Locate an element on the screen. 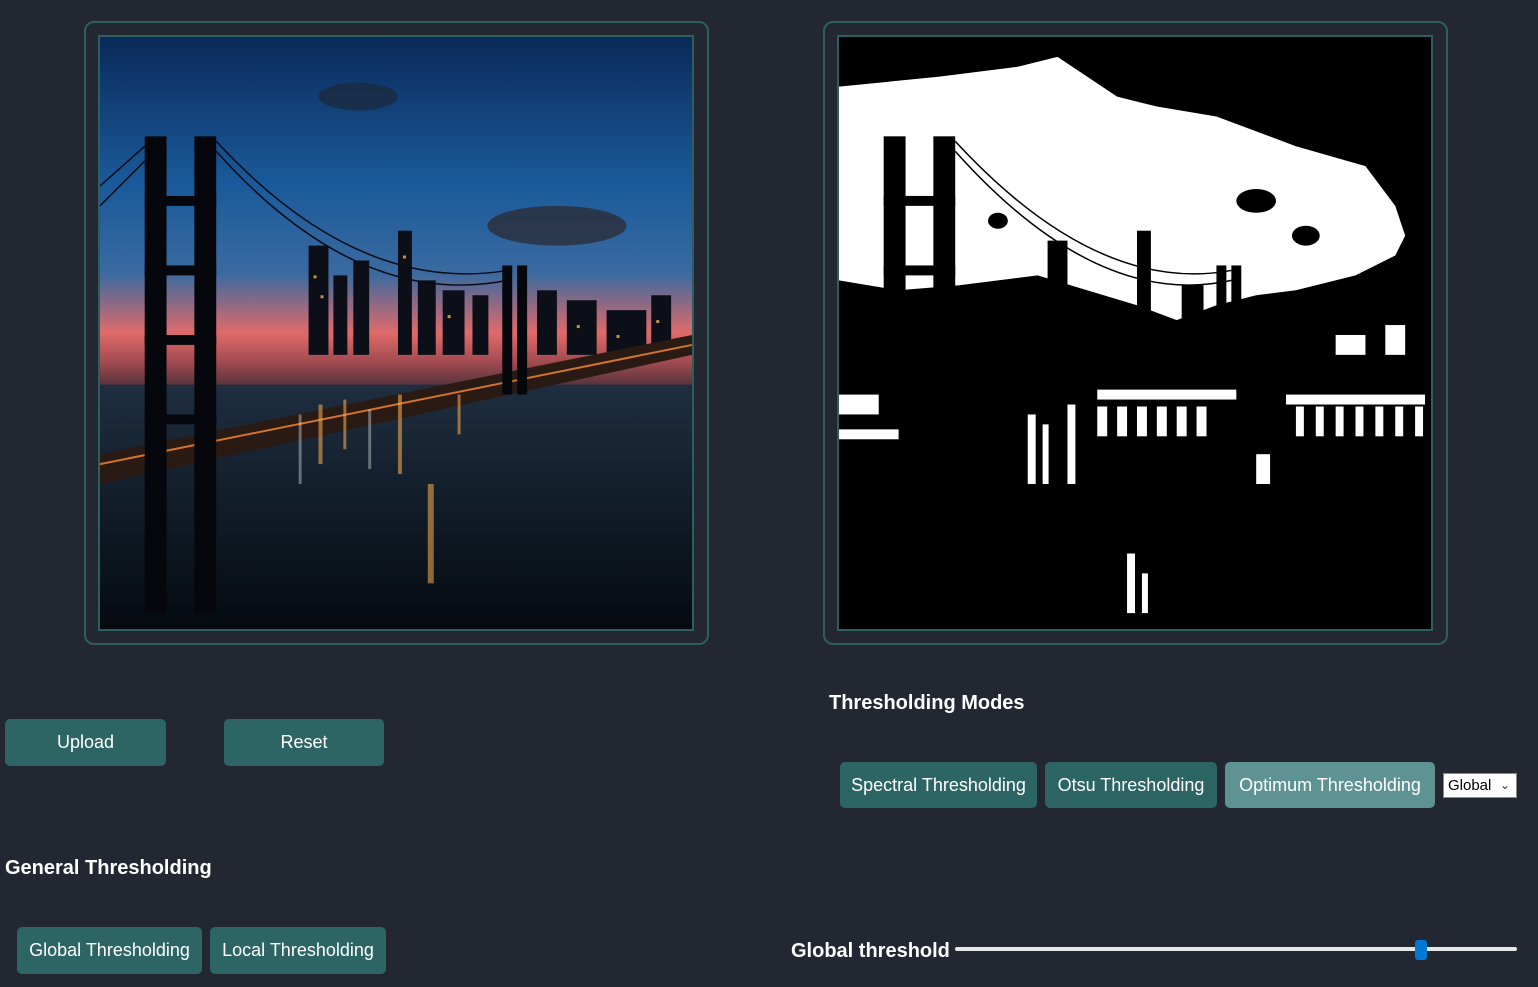 The height and width of the screenshot is (987, 1538). local-thresholding-button: Local Thresholding is located at coordinates (298, 950).